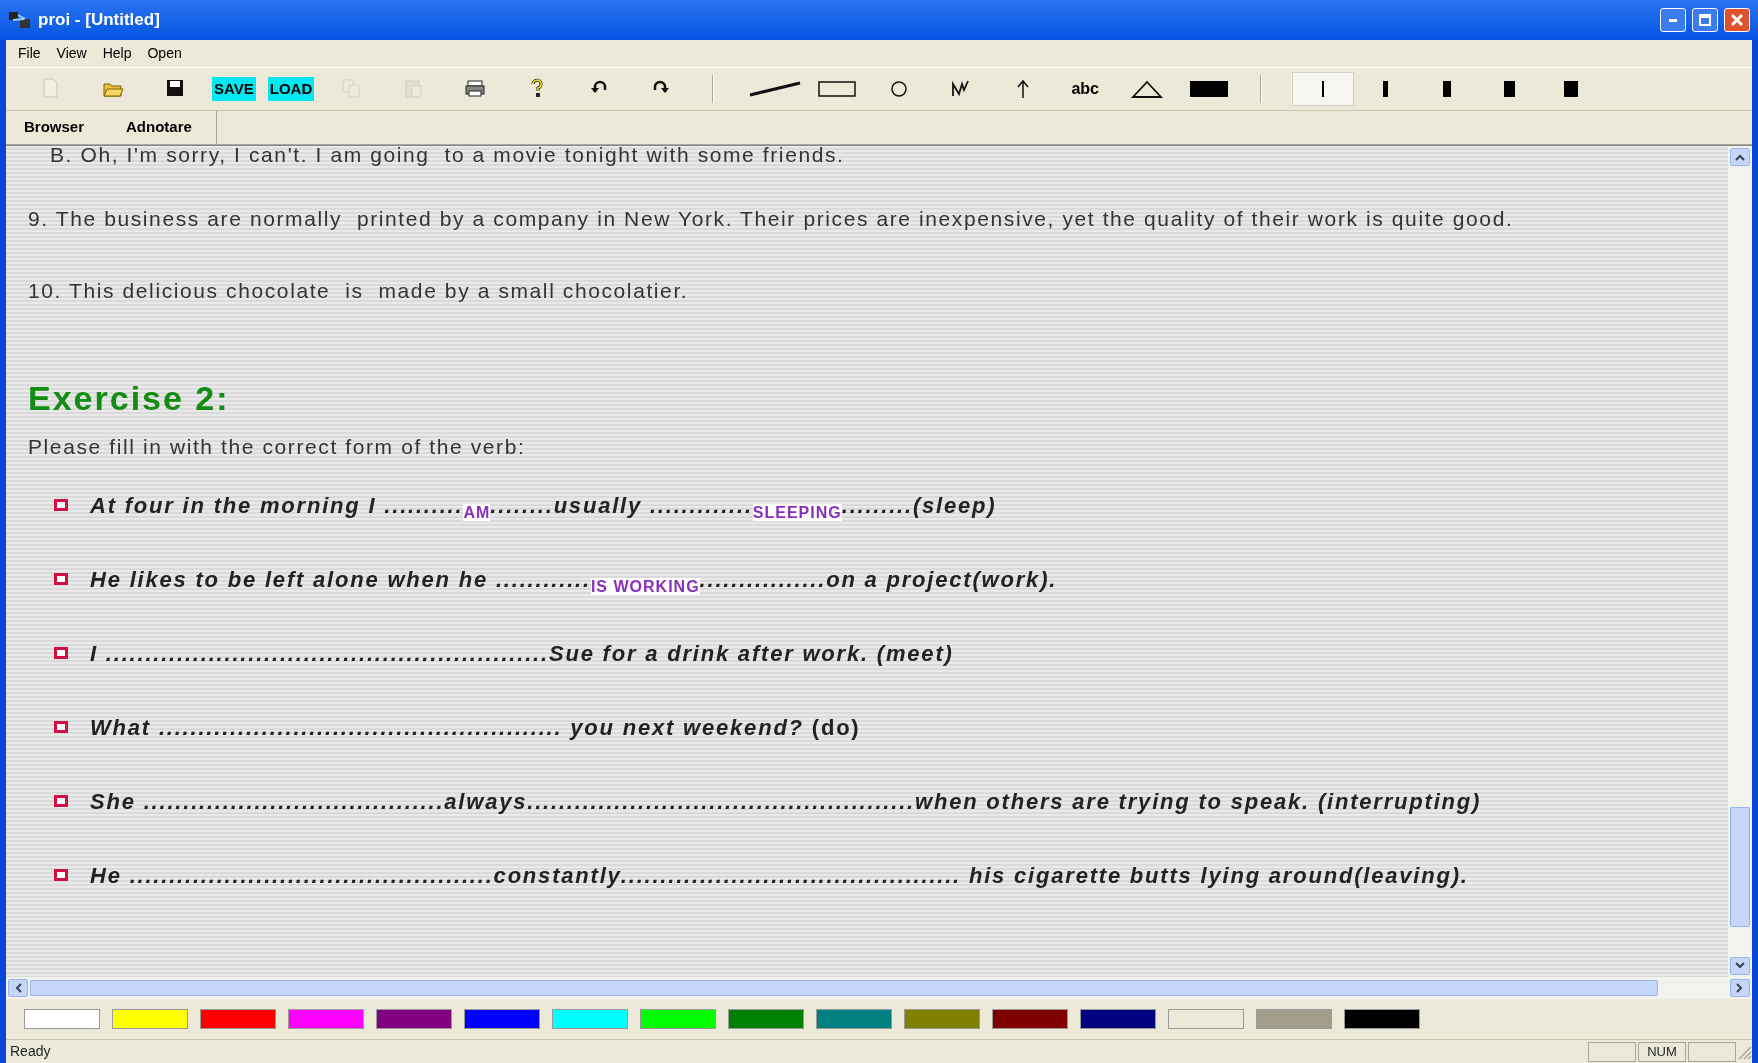 Image resolution: width=1758 pixels, height=1063 pixels. Describe the element at coordinates (522, 653) in the screenshot. I see `exercise-sentence: I ........................................................Sue for a drink after work. (meet)` at that location.